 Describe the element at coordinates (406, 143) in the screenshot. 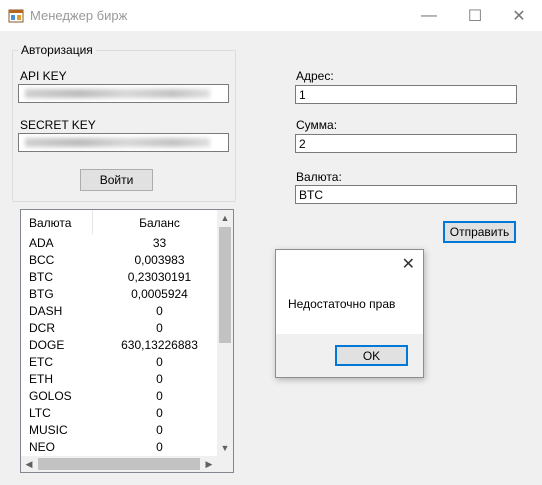

I see `amount-input: 2` at that location.